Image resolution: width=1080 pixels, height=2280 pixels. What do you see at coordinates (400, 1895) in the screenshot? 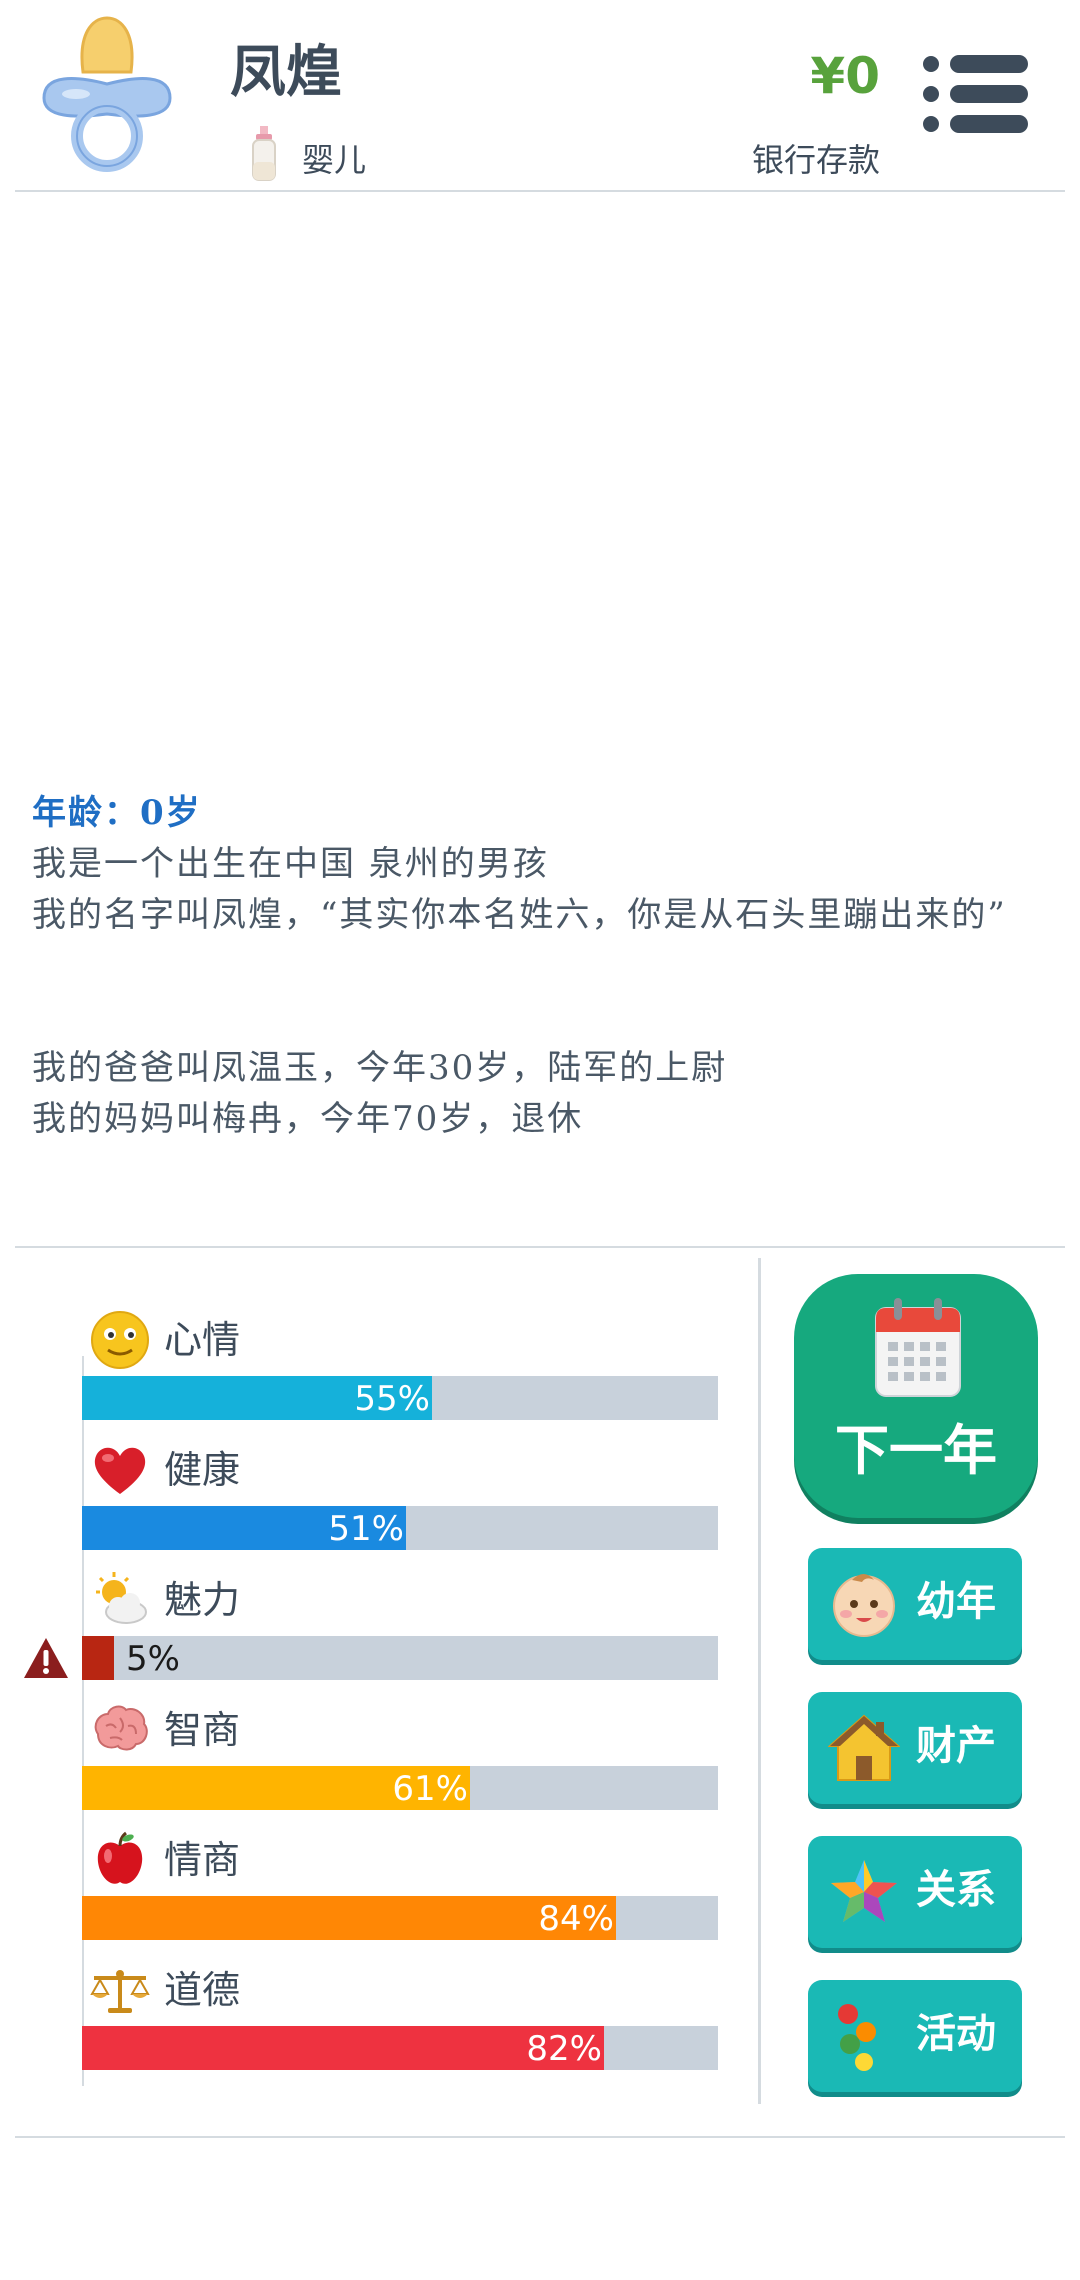
I see `stat-eq: 情商 84%` at bounding box center [400, 1895].